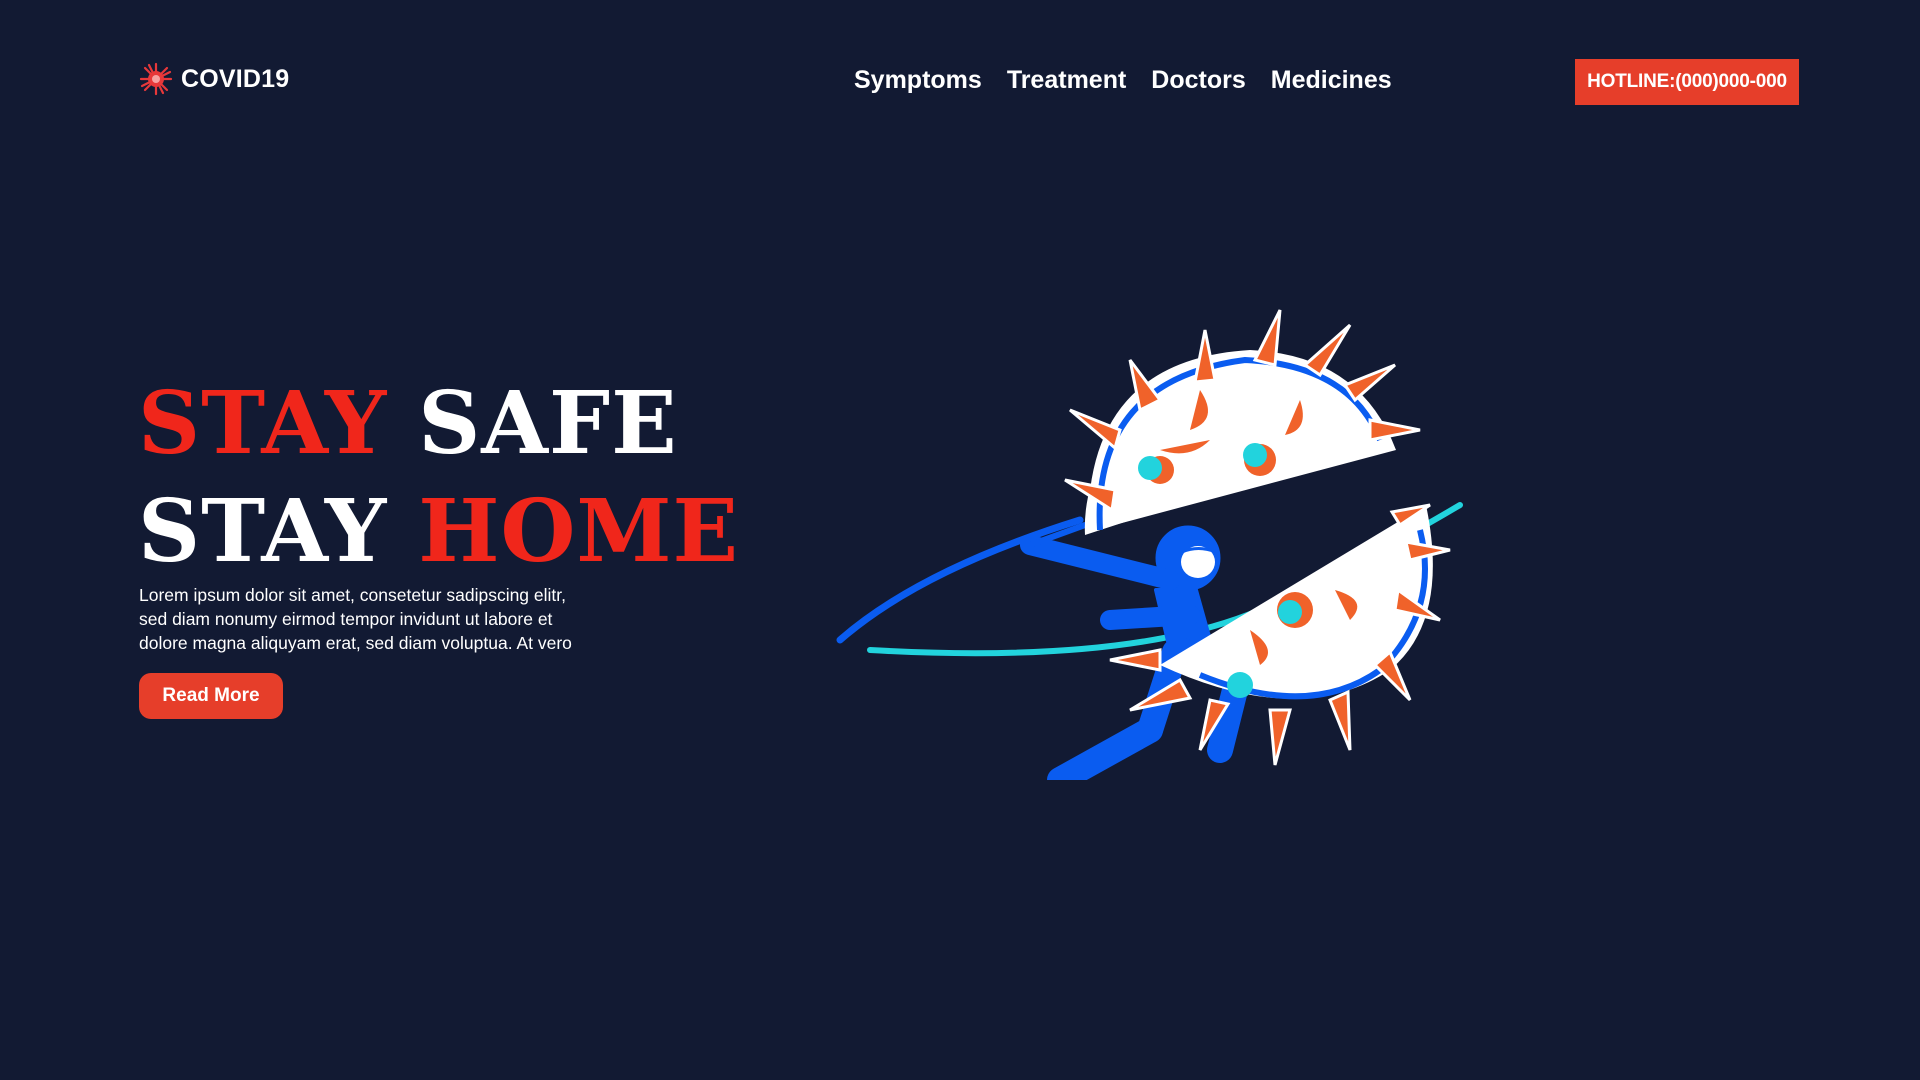 The height and width of the screenshot is (1080, 1920). I want to click on headline-stay-1: STAY, so click(263, 423).